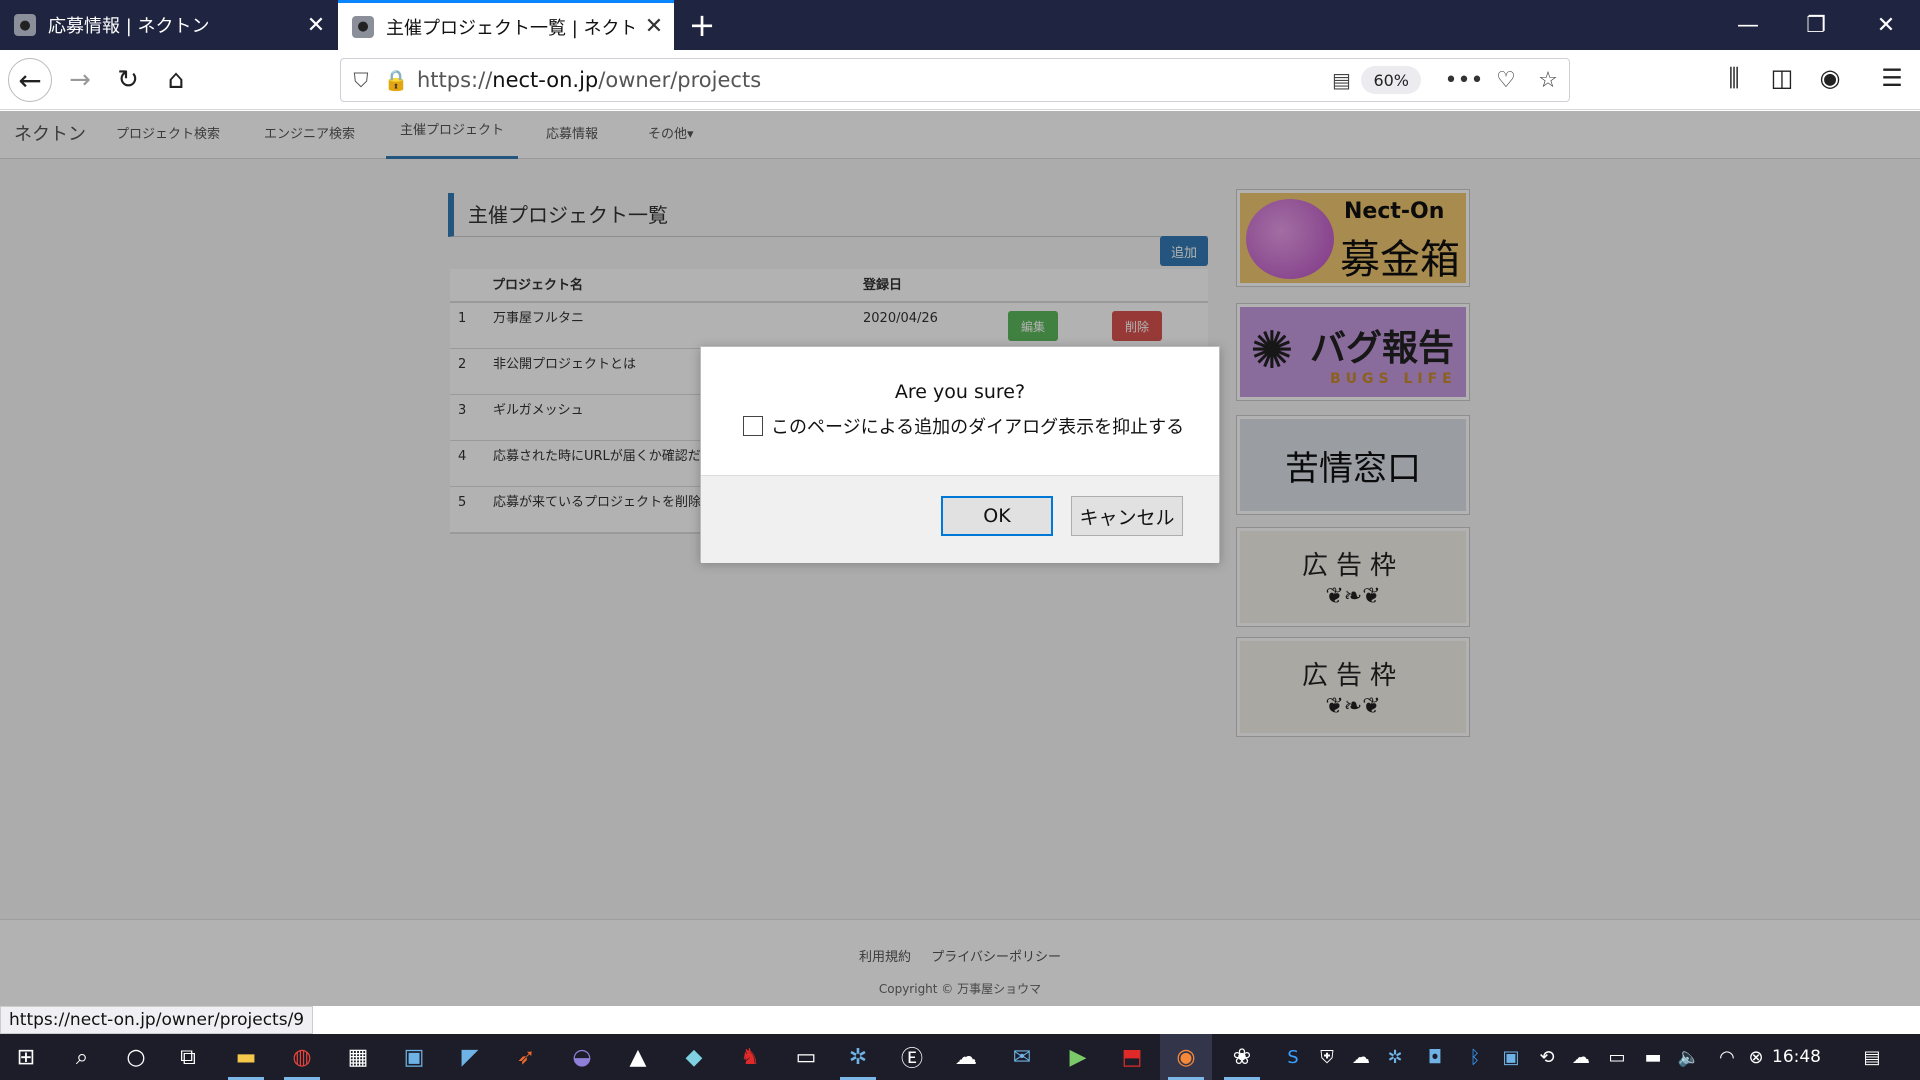 The height and width of the screenshot is (1080, 1920). What do you see at coordinates (977, 426) in the screenshot?
I see `suppress-dialogs-label: このページによる追加のダイアログ表示を抑止する` at bounding box center [977, 426].